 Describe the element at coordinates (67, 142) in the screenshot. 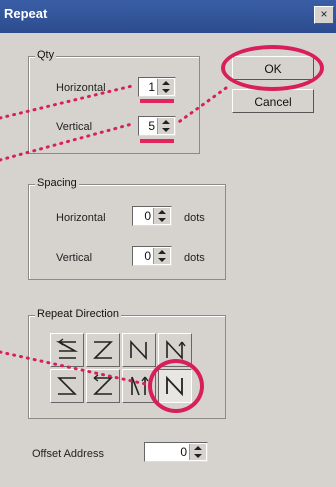

I see `leader-to-vertical` at that location.